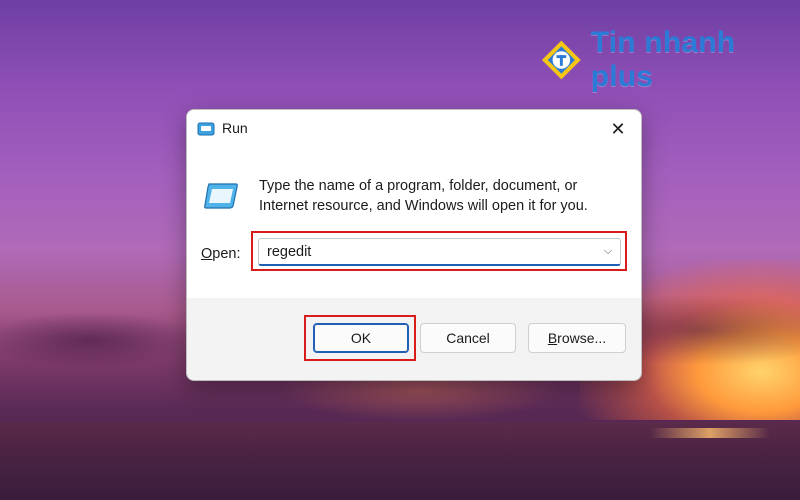 This screenshot has width=800, height=500. I want to click on brand-name: Tin nhanh plus, so click(663, 59).